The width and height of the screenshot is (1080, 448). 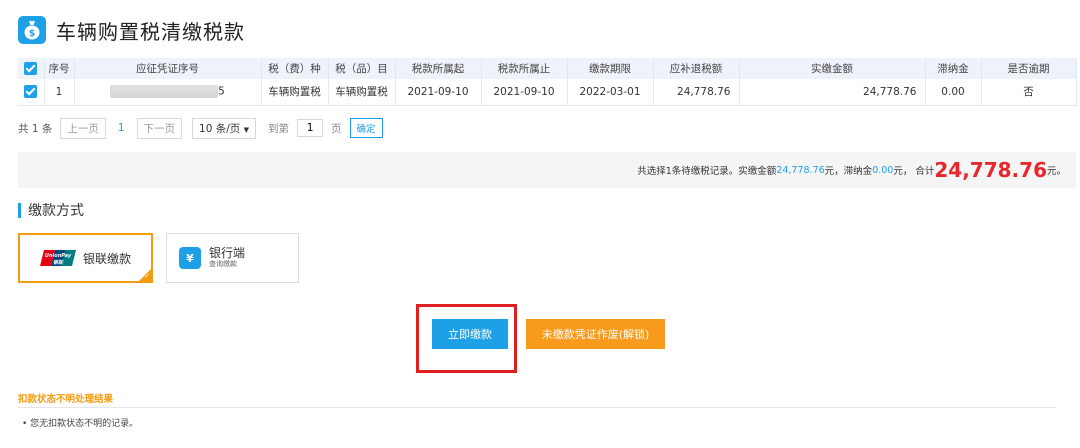 I want to click on bank-option-text: 银行端 查询缴款, so click(x=227, y=258).